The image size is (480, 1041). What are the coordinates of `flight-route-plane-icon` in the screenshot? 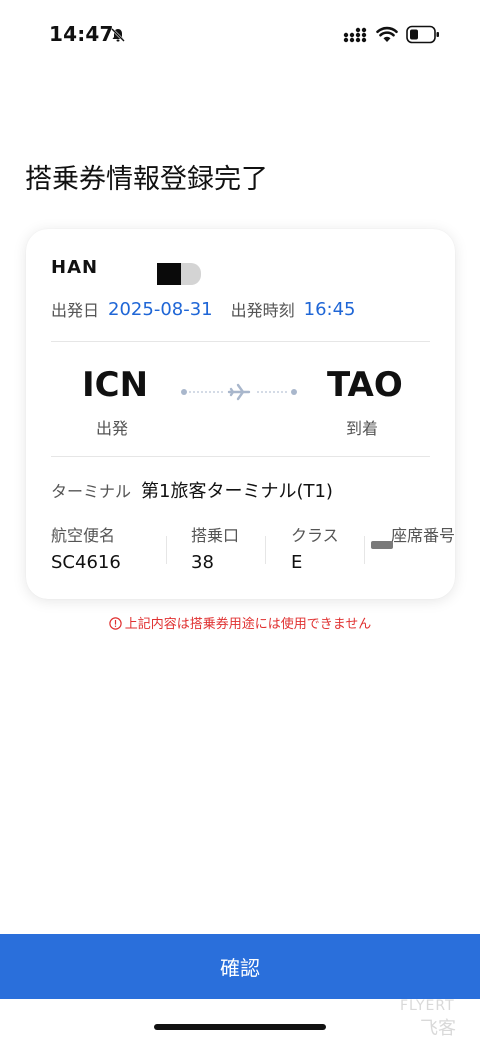 It's located at (239, 392).